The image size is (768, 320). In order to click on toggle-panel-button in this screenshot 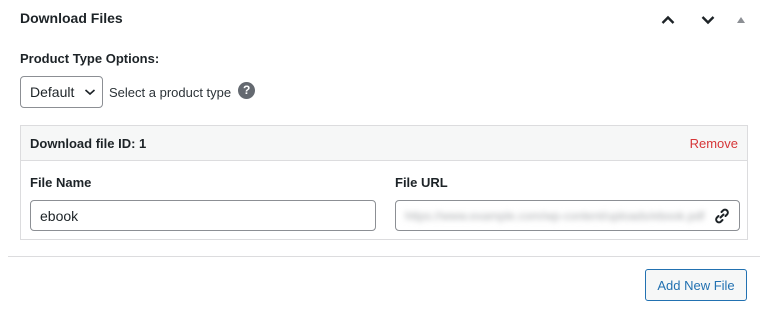, I will do `click(741, 20)`.